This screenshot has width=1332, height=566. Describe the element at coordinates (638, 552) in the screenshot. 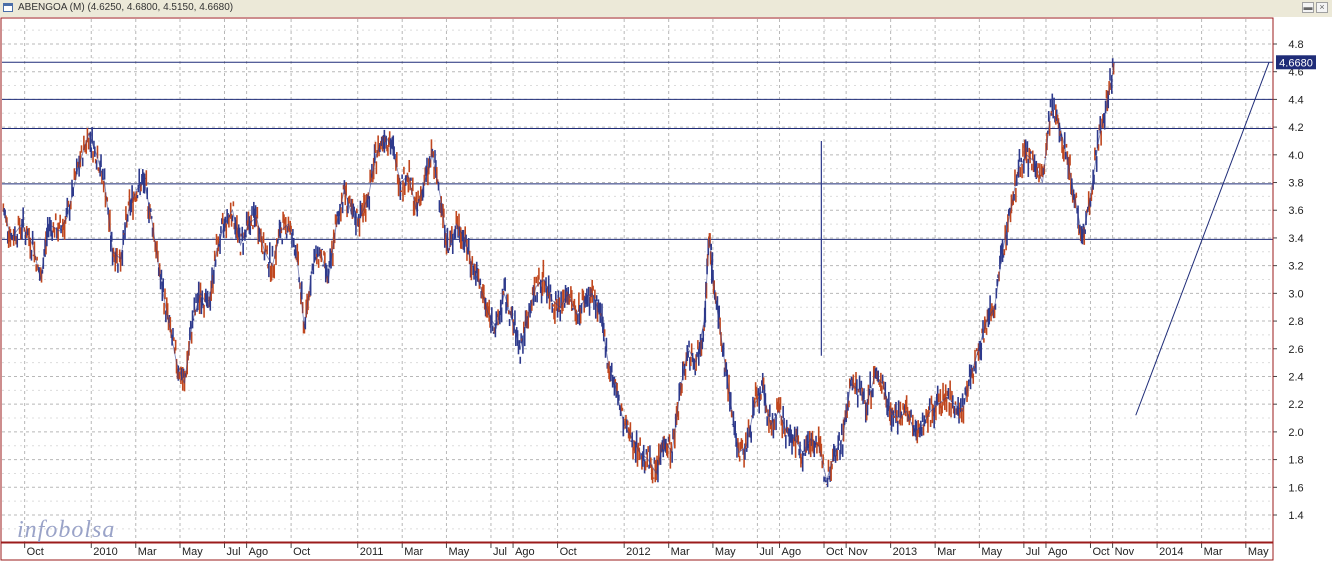

I see `x-tick-label: 2012` at that location.